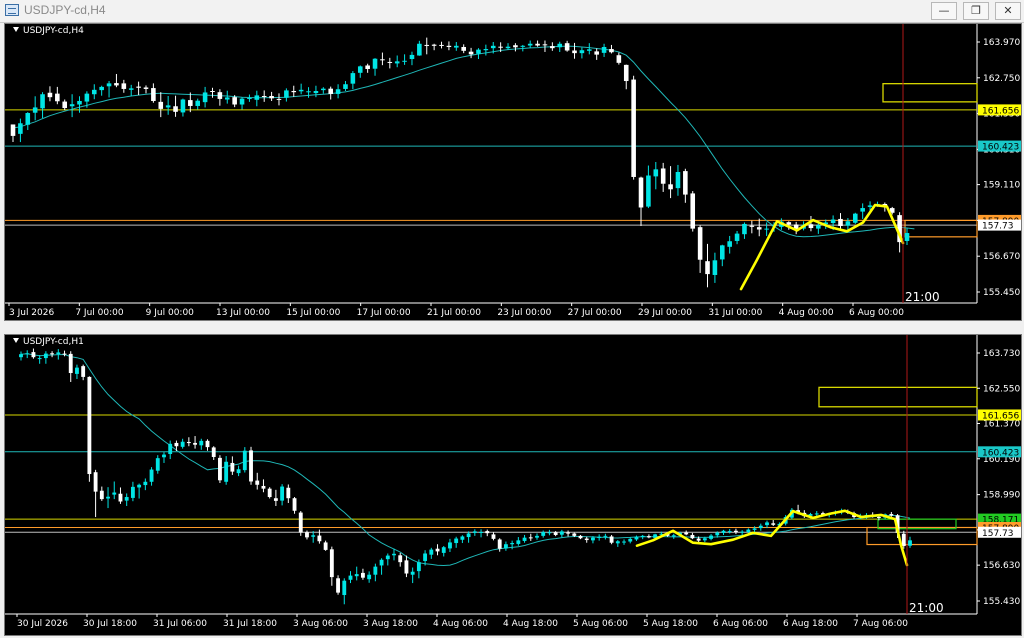 This screenshot has height=638, width=1024. What do you see at coordinates (390, 624) in the screenshot?
I see `date-axis-label: 3 Aug 18:00` at bounding box center [390, 624].